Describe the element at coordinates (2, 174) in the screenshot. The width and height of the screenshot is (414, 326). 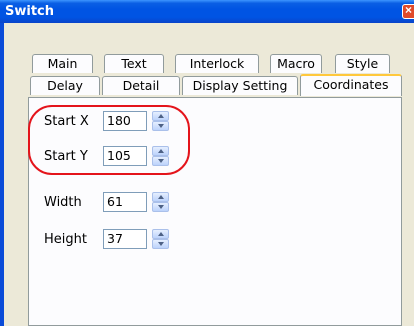
I see `window-frame` at that location.